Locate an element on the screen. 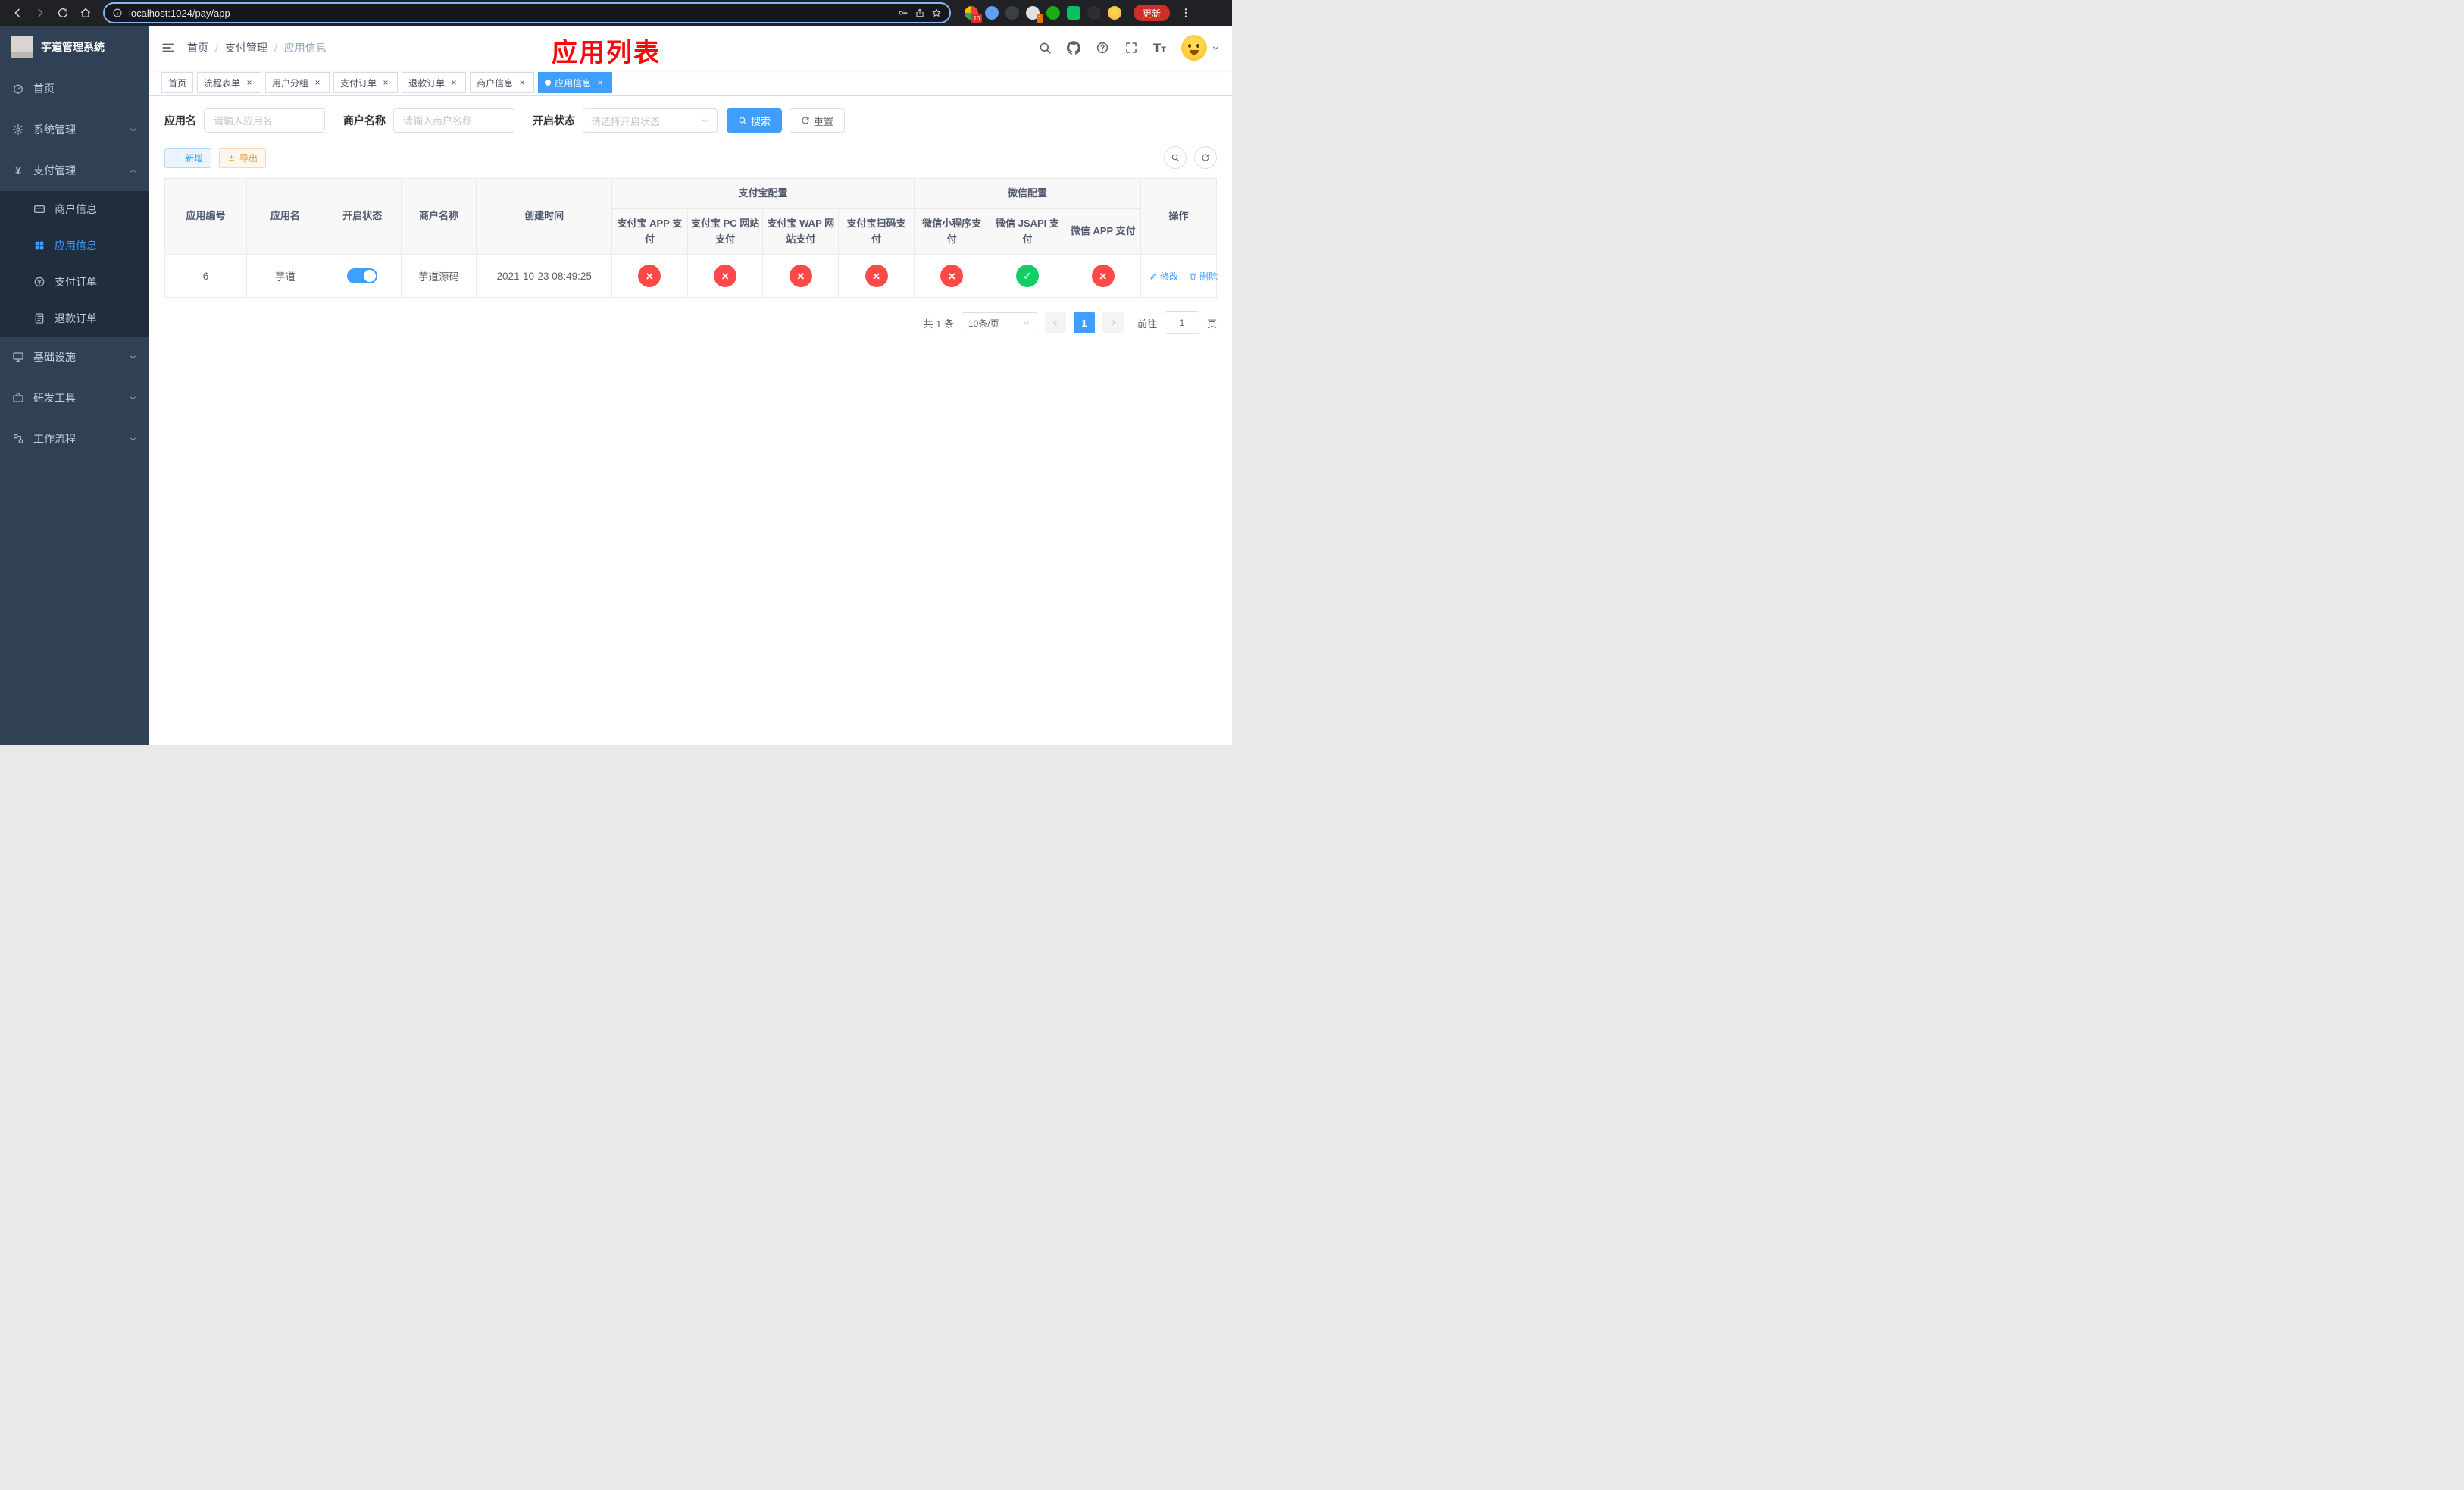  tab-app-info: 应用信息 is located at coordinates (575, 82).